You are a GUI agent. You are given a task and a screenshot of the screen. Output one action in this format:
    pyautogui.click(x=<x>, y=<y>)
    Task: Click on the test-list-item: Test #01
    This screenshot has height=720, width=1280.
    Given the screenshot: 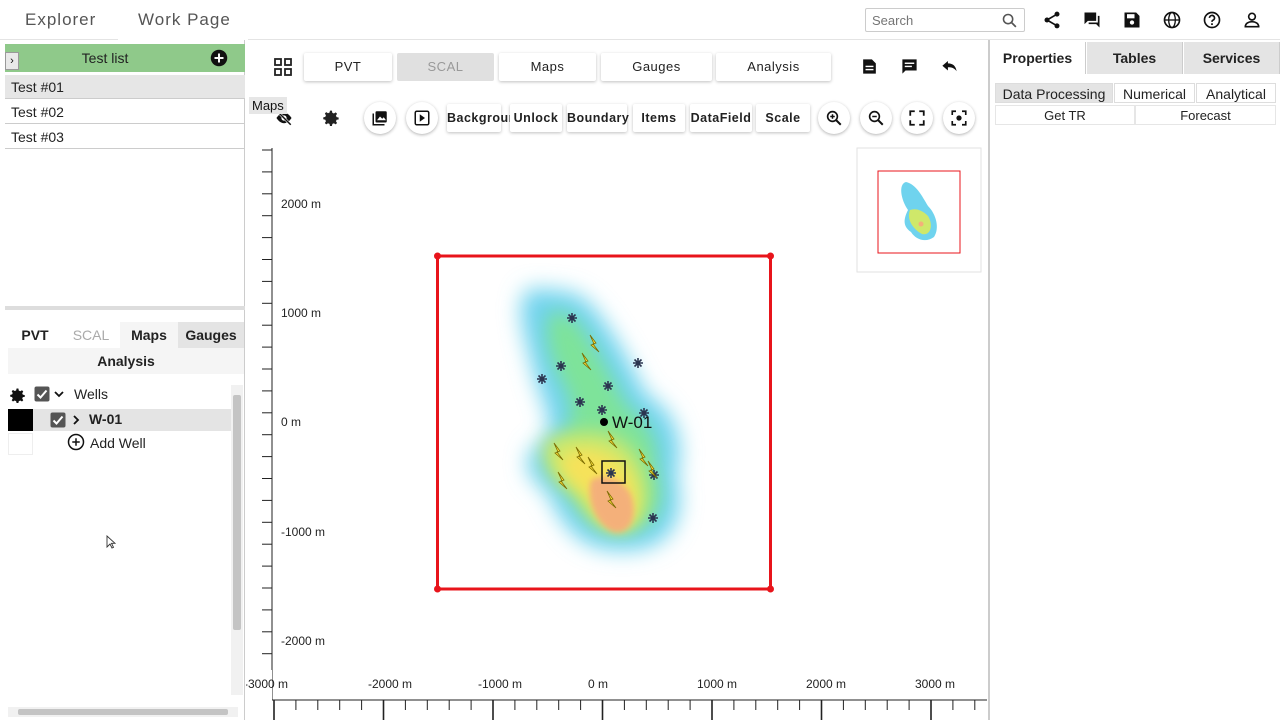 What is the action you would take?
    pyautogui.click(x=125, y=87)
    